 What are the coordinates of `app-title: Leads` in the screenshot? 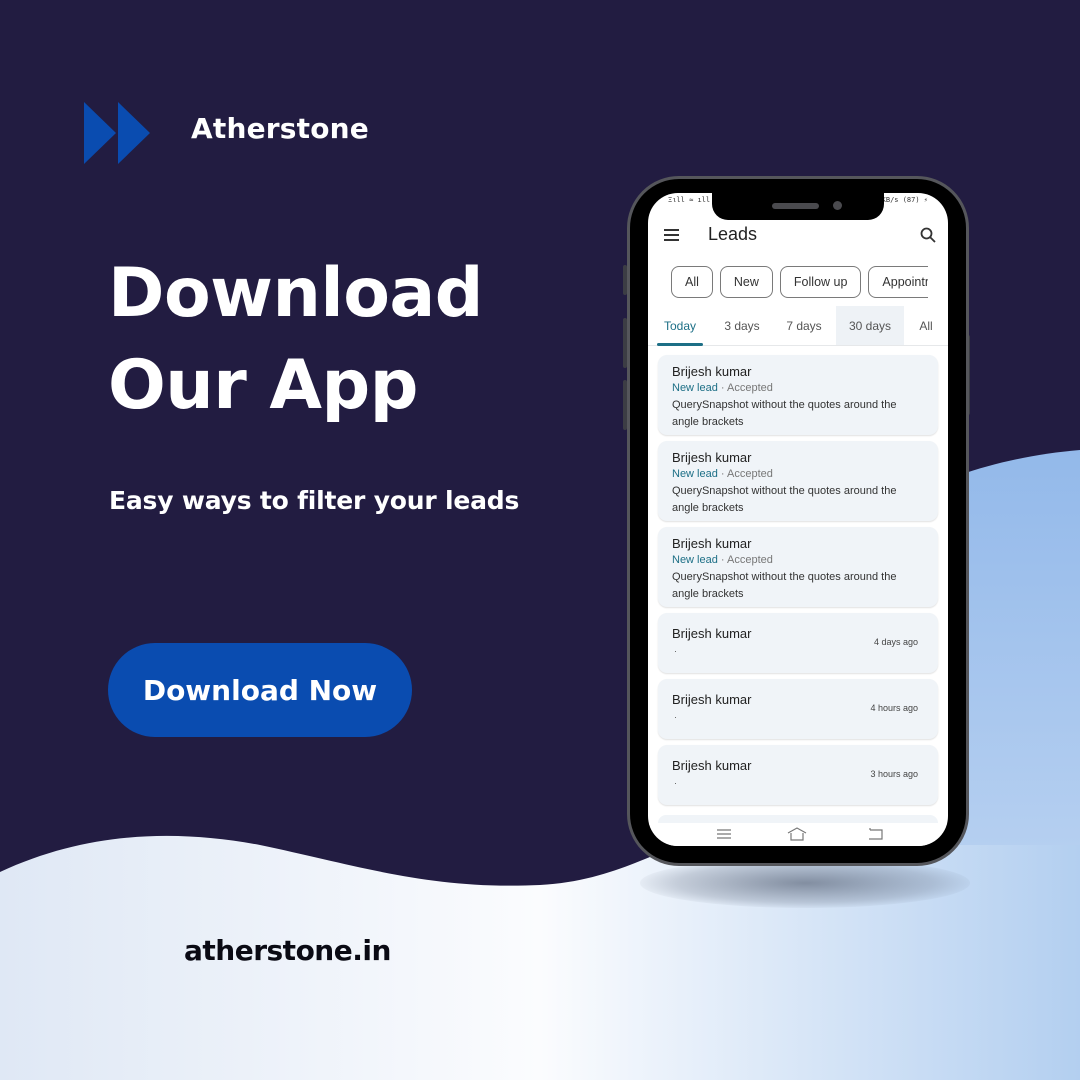 It's located at (733, 234).